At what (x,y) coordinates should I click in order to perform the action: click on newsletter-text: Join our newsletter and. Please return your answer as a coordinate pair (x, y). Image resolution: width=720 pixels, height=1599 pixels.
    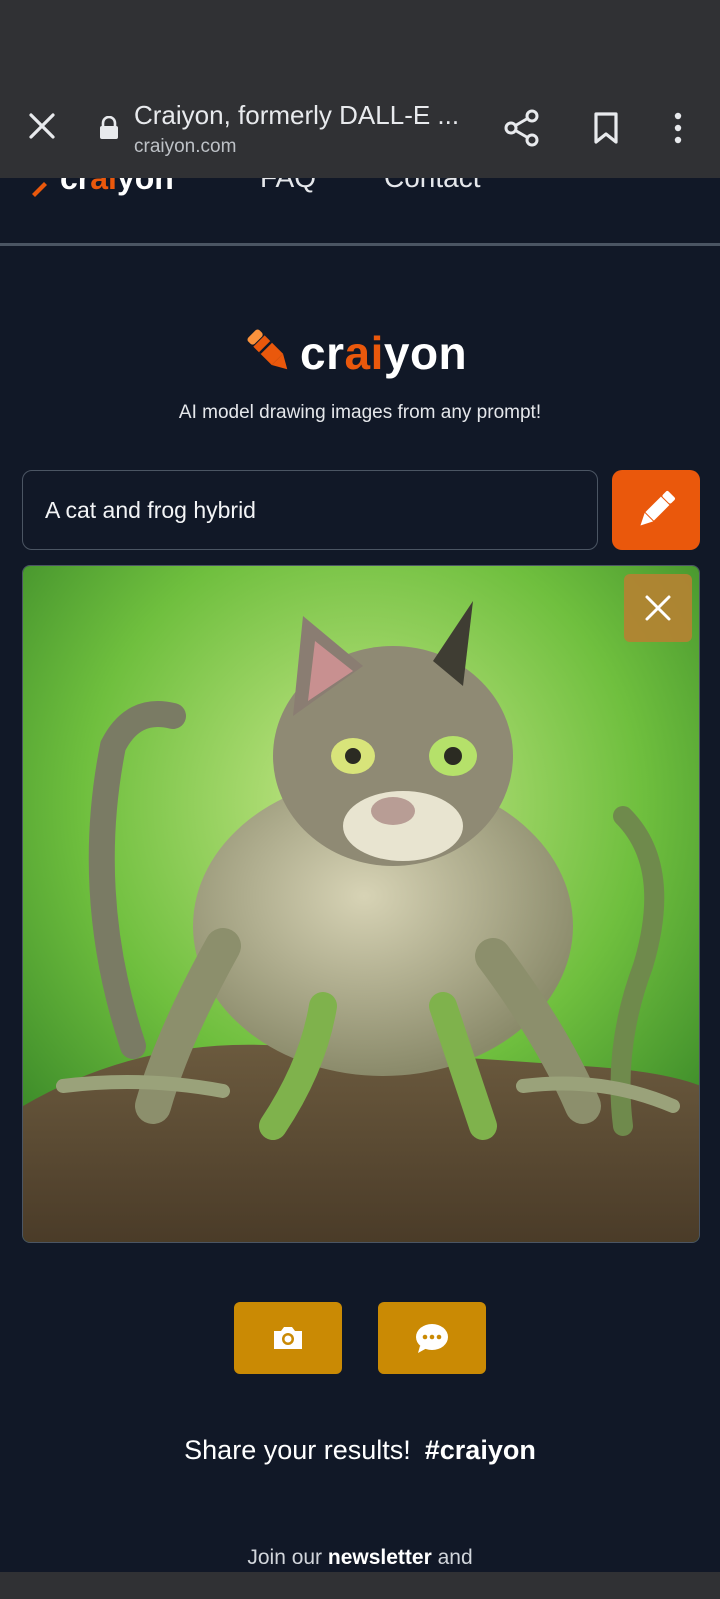
    Looking at the image, I should click on (360, 1558).